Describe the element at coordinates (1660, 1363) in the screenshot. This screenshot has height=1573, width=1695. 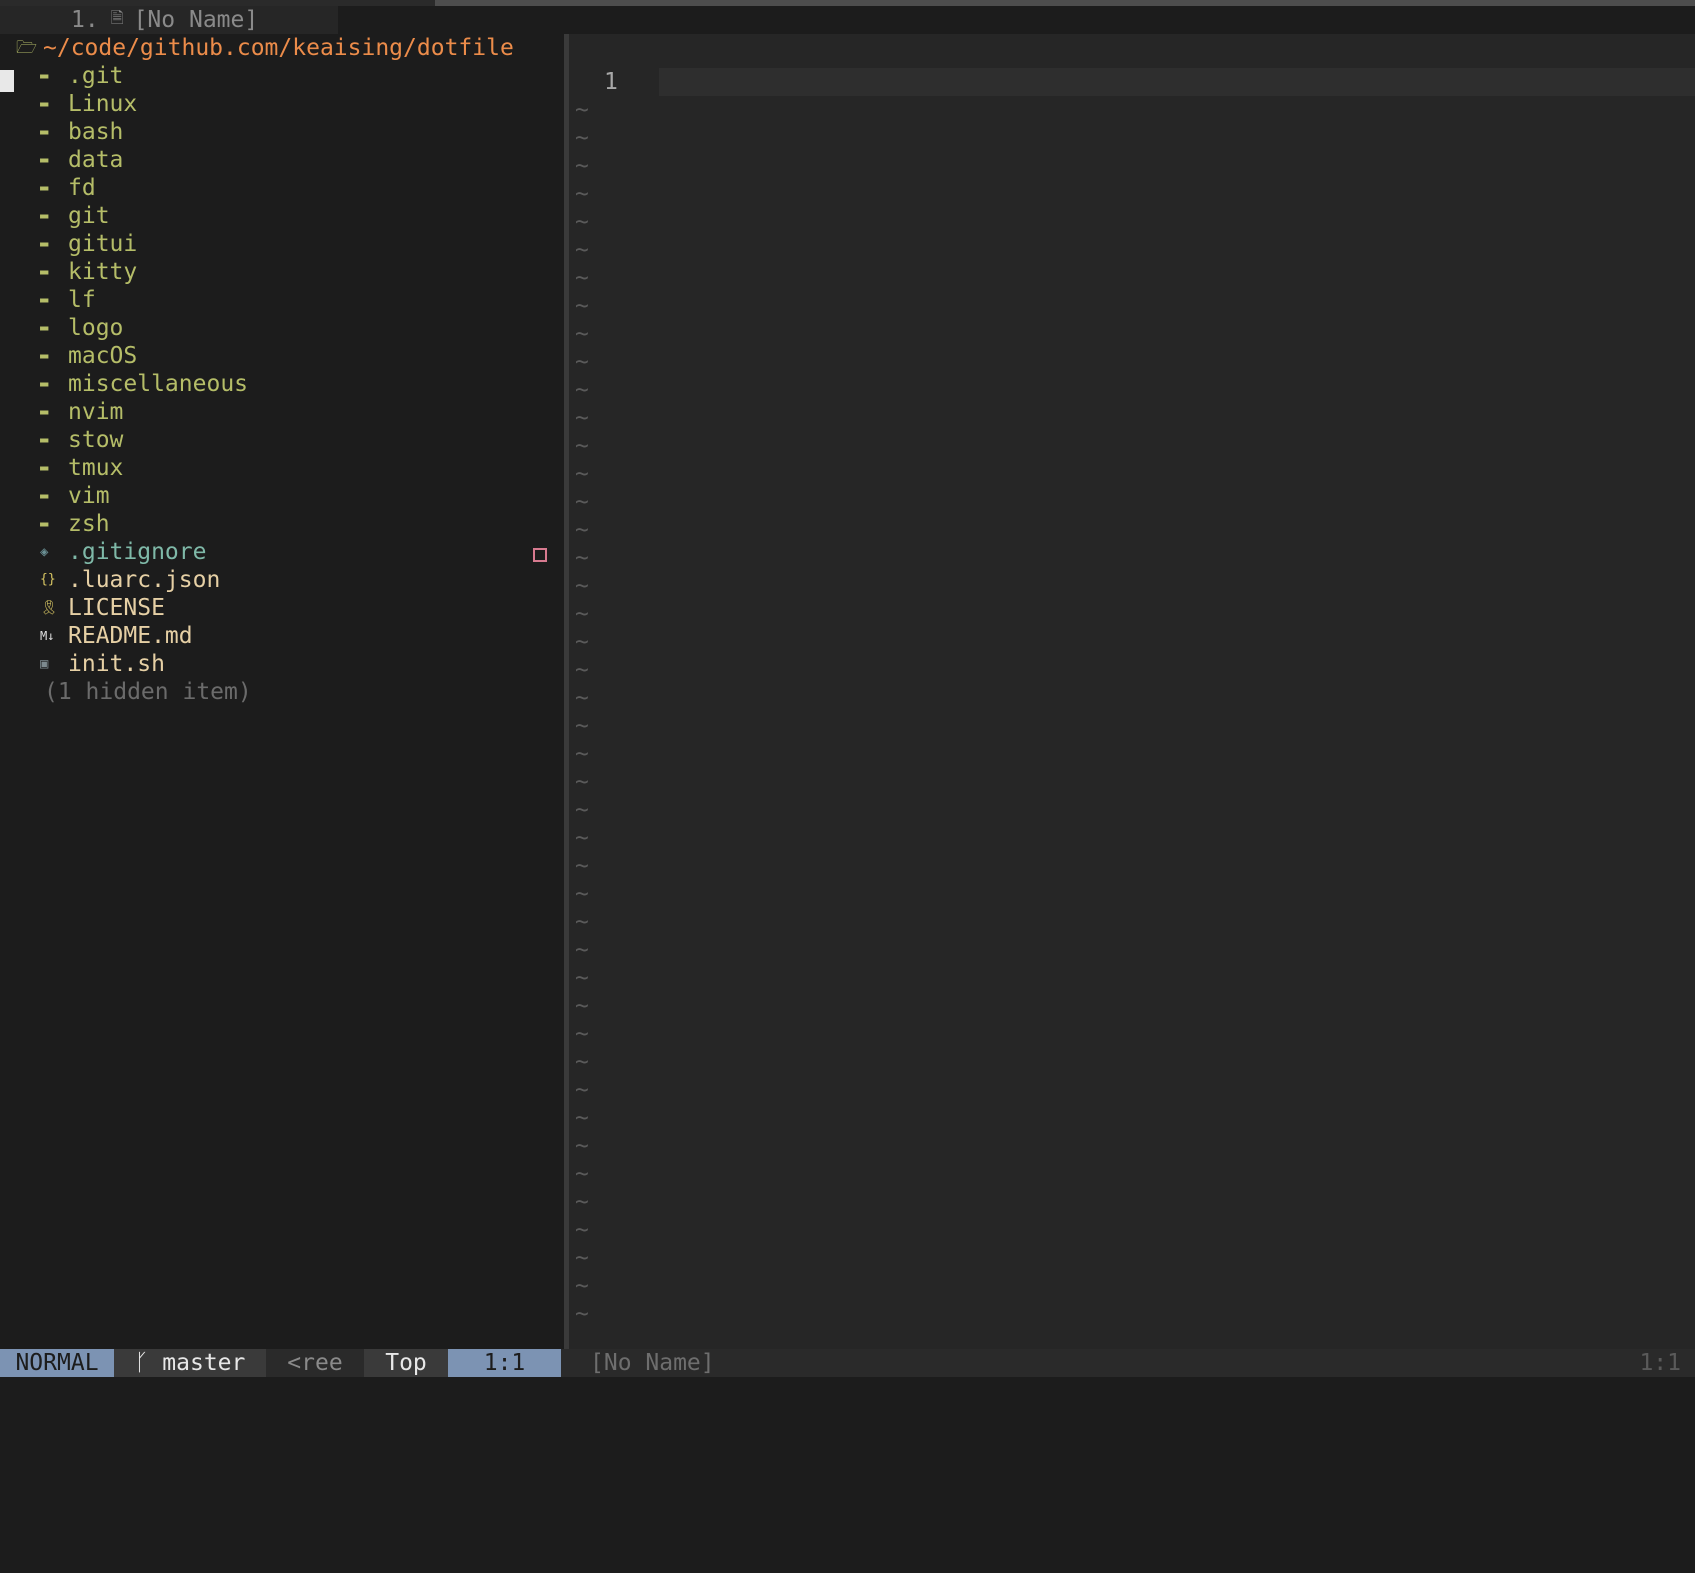
I see `inactive-window-position: 1:1` at that location.